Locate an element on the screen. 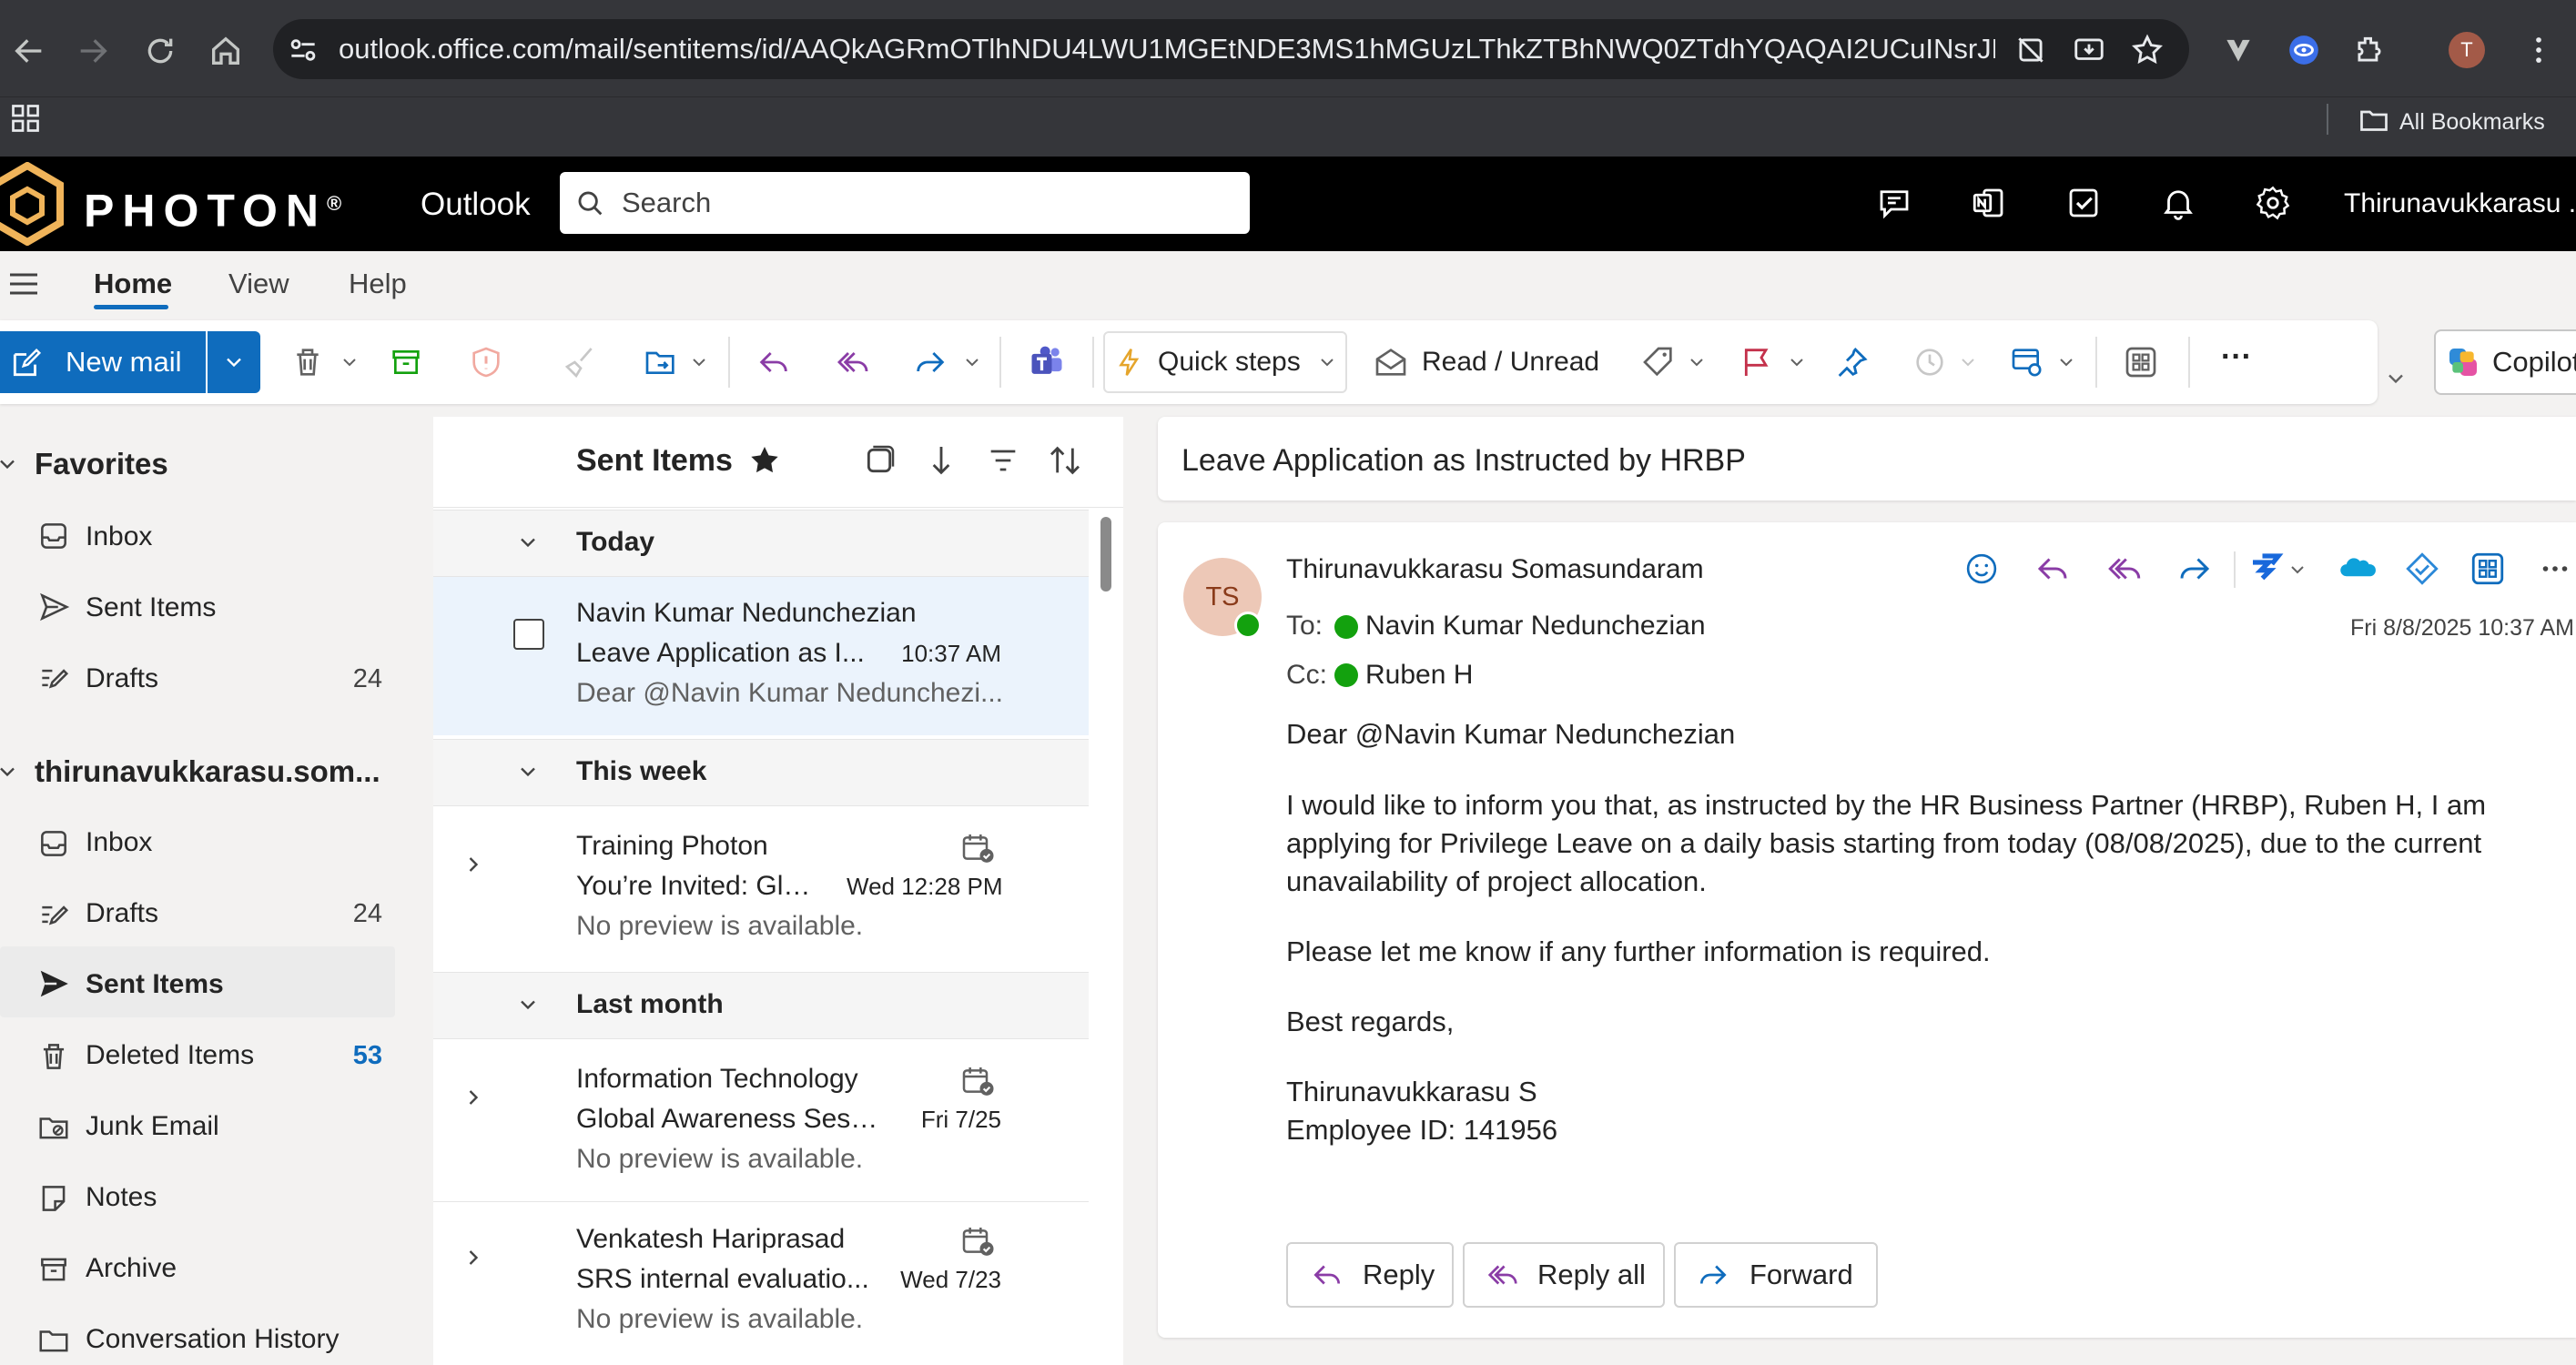 This screenshot has height=1365, width=2576. install-app-icon is located at coordinates (2089, 50).